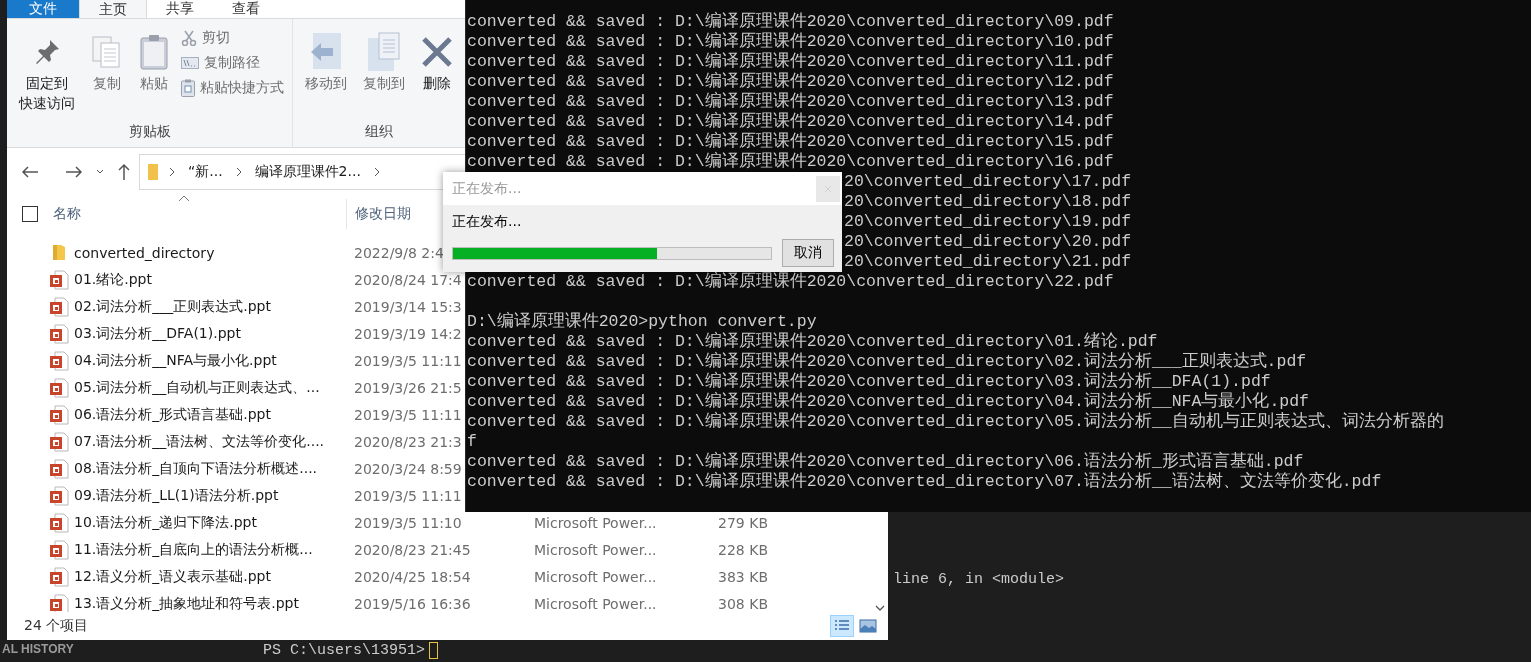 This screenshot has height=662, width=1531. Describe the element at coordinates (214, 603) in the screenshot. I see `file-name: 13.语义分析_抽象地址和符号表.ppt` at that location.